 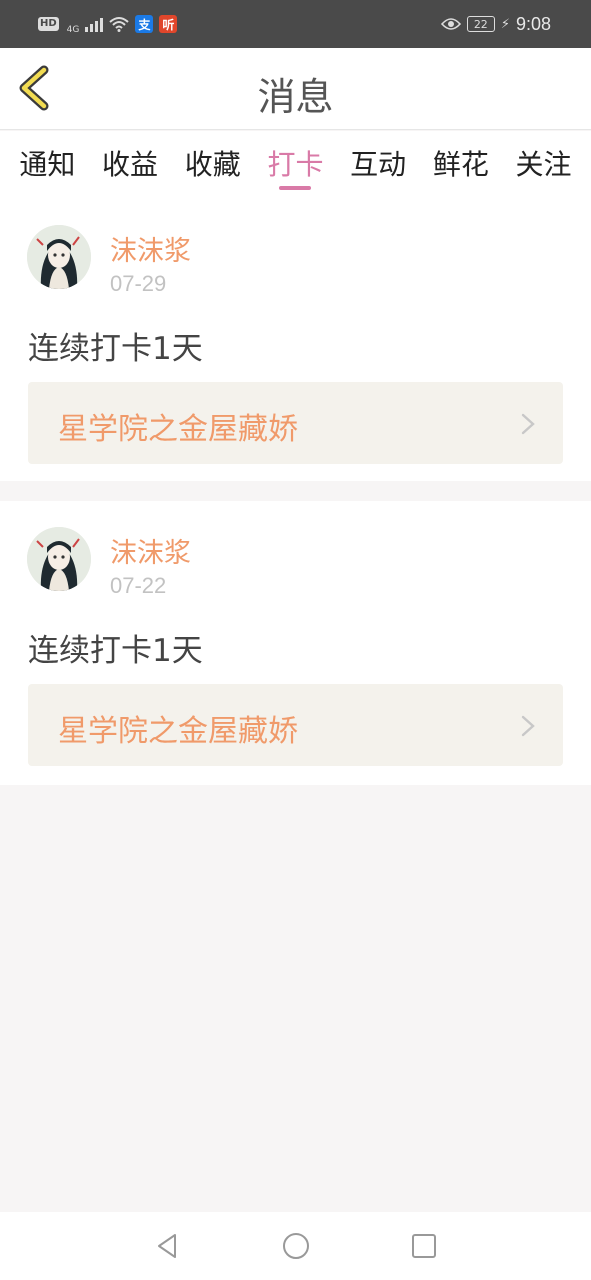 I want to click on nav-home-icon, so click(x=296, y=1246).